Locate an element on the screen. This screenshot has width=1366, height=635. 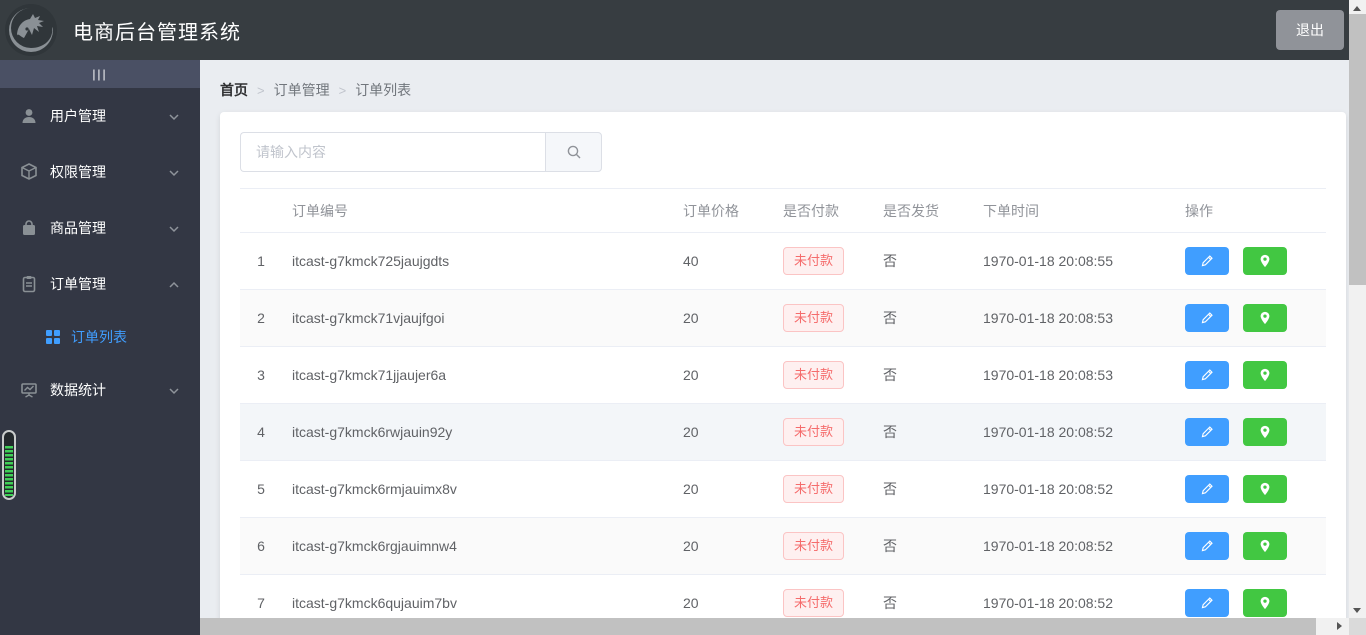
sidebar-item-goods: 商品管理 is located at coordinates (100, 228).